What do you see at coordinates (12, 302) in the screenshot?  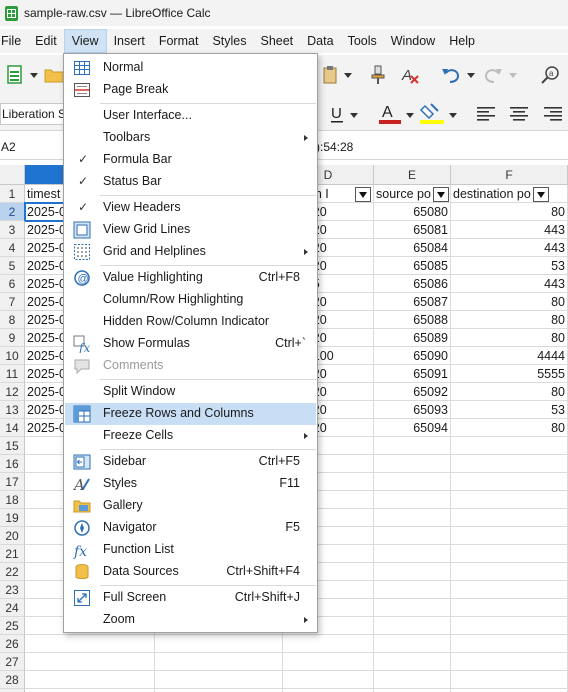 I see `row-header: 7` at bounding box center [12, 302].